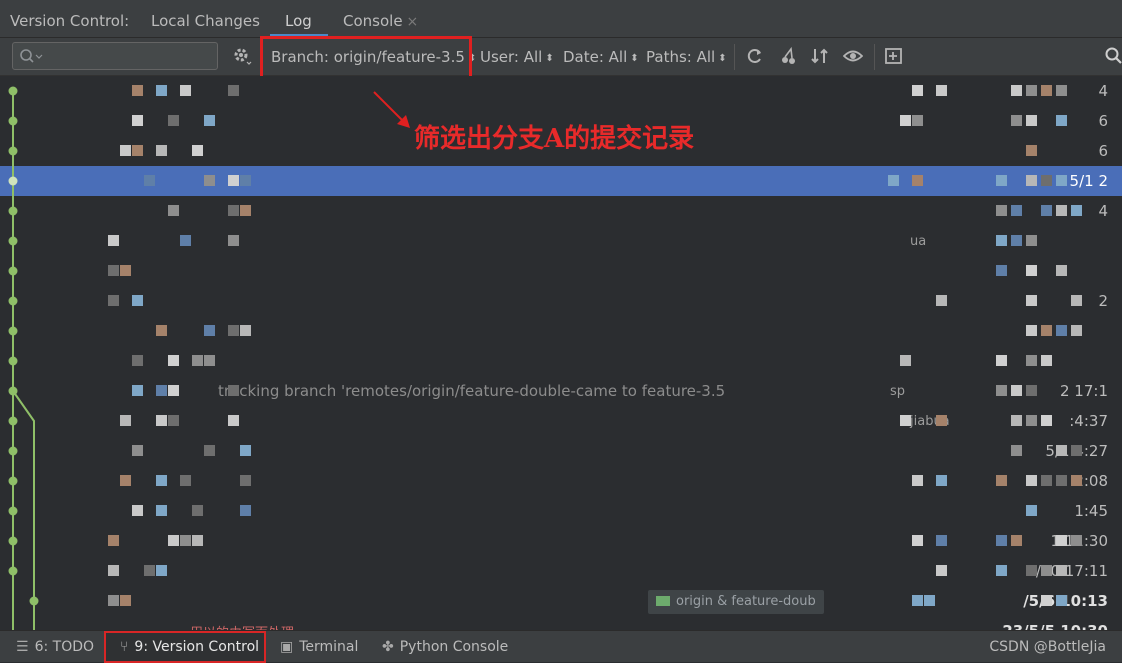 Image resolution: width=1122 pixels, height=663 pixels. What do you see at coordinates (1103, 121) in the screenshot?
I see `commit-date: 6` at bounding box center [1103, 121].